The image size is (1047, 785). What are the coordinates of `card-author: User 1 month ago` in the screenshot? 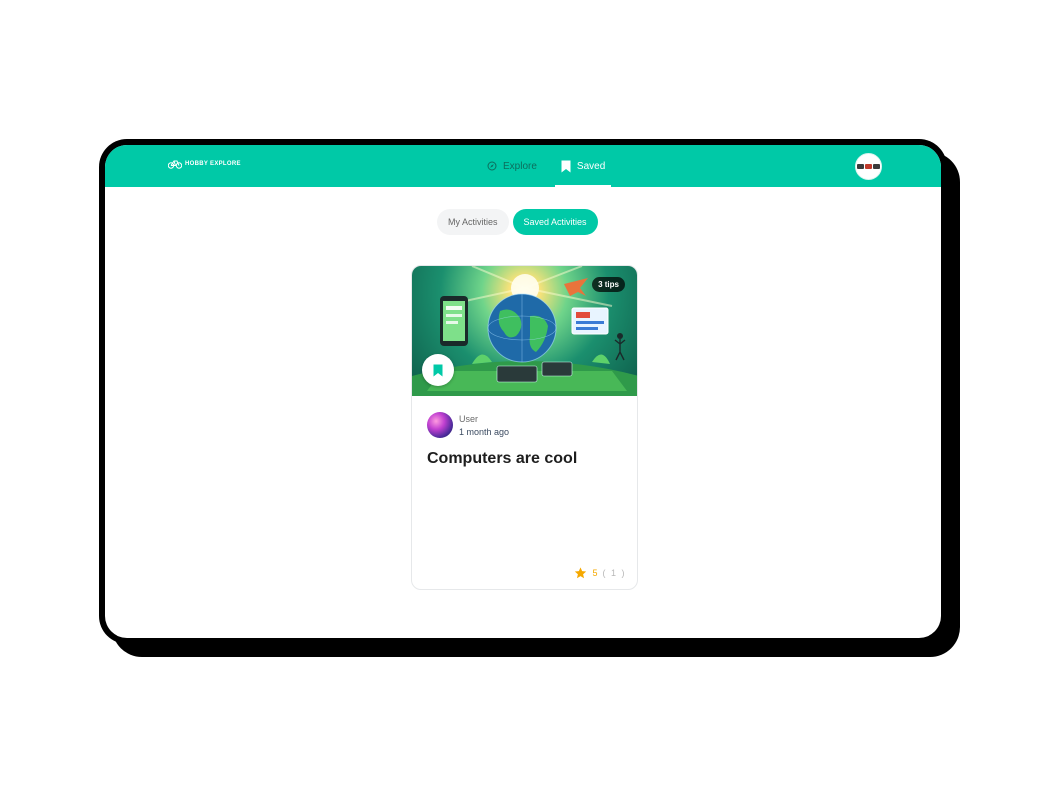 It's located at (468, 425).